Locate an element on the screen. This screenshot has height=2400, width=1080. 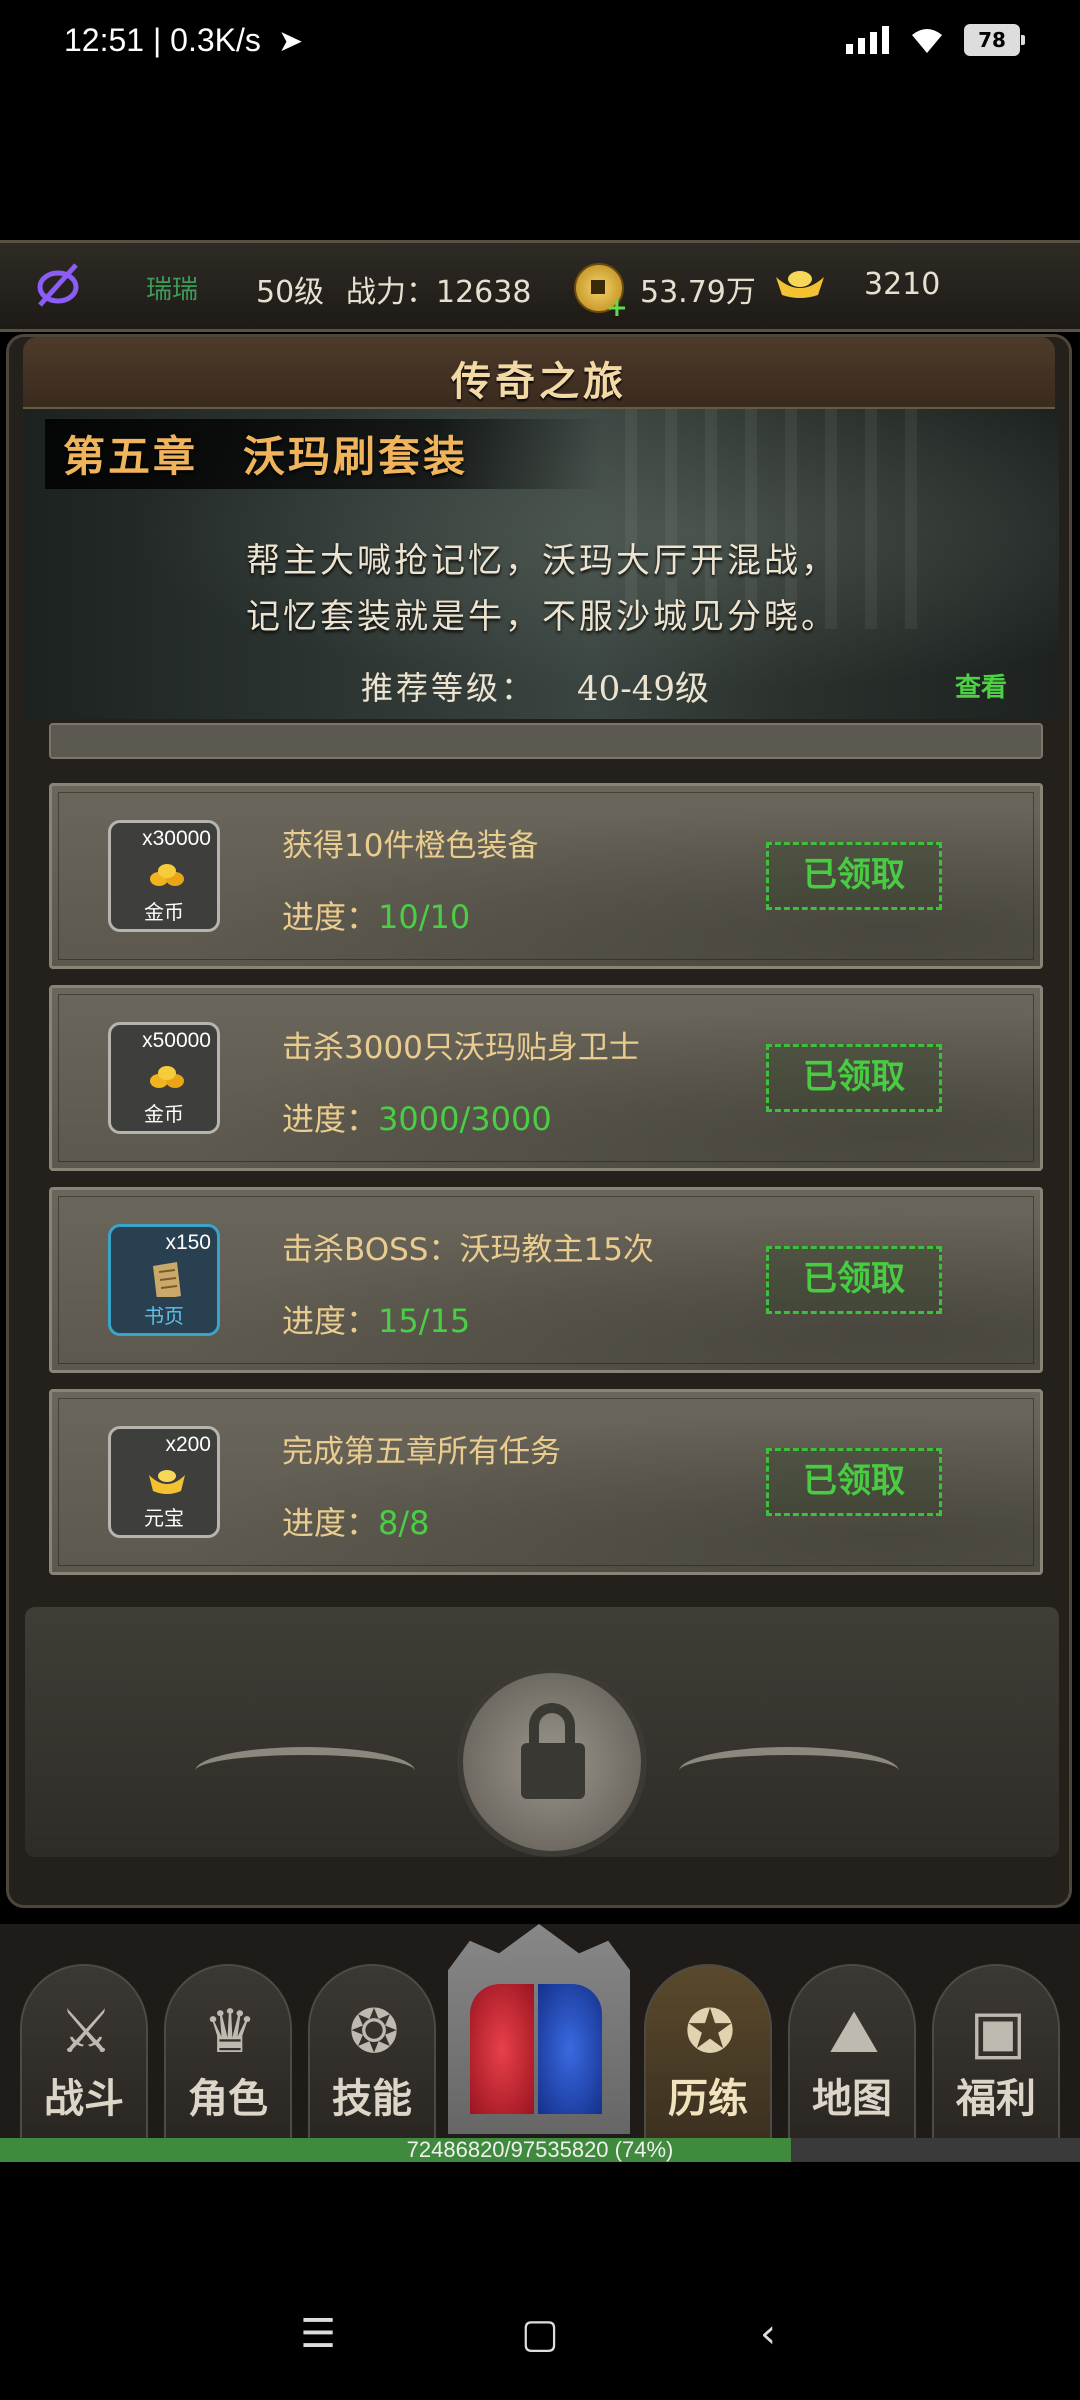
reward-quantity: x150 is located at coordinates (188, 1242).